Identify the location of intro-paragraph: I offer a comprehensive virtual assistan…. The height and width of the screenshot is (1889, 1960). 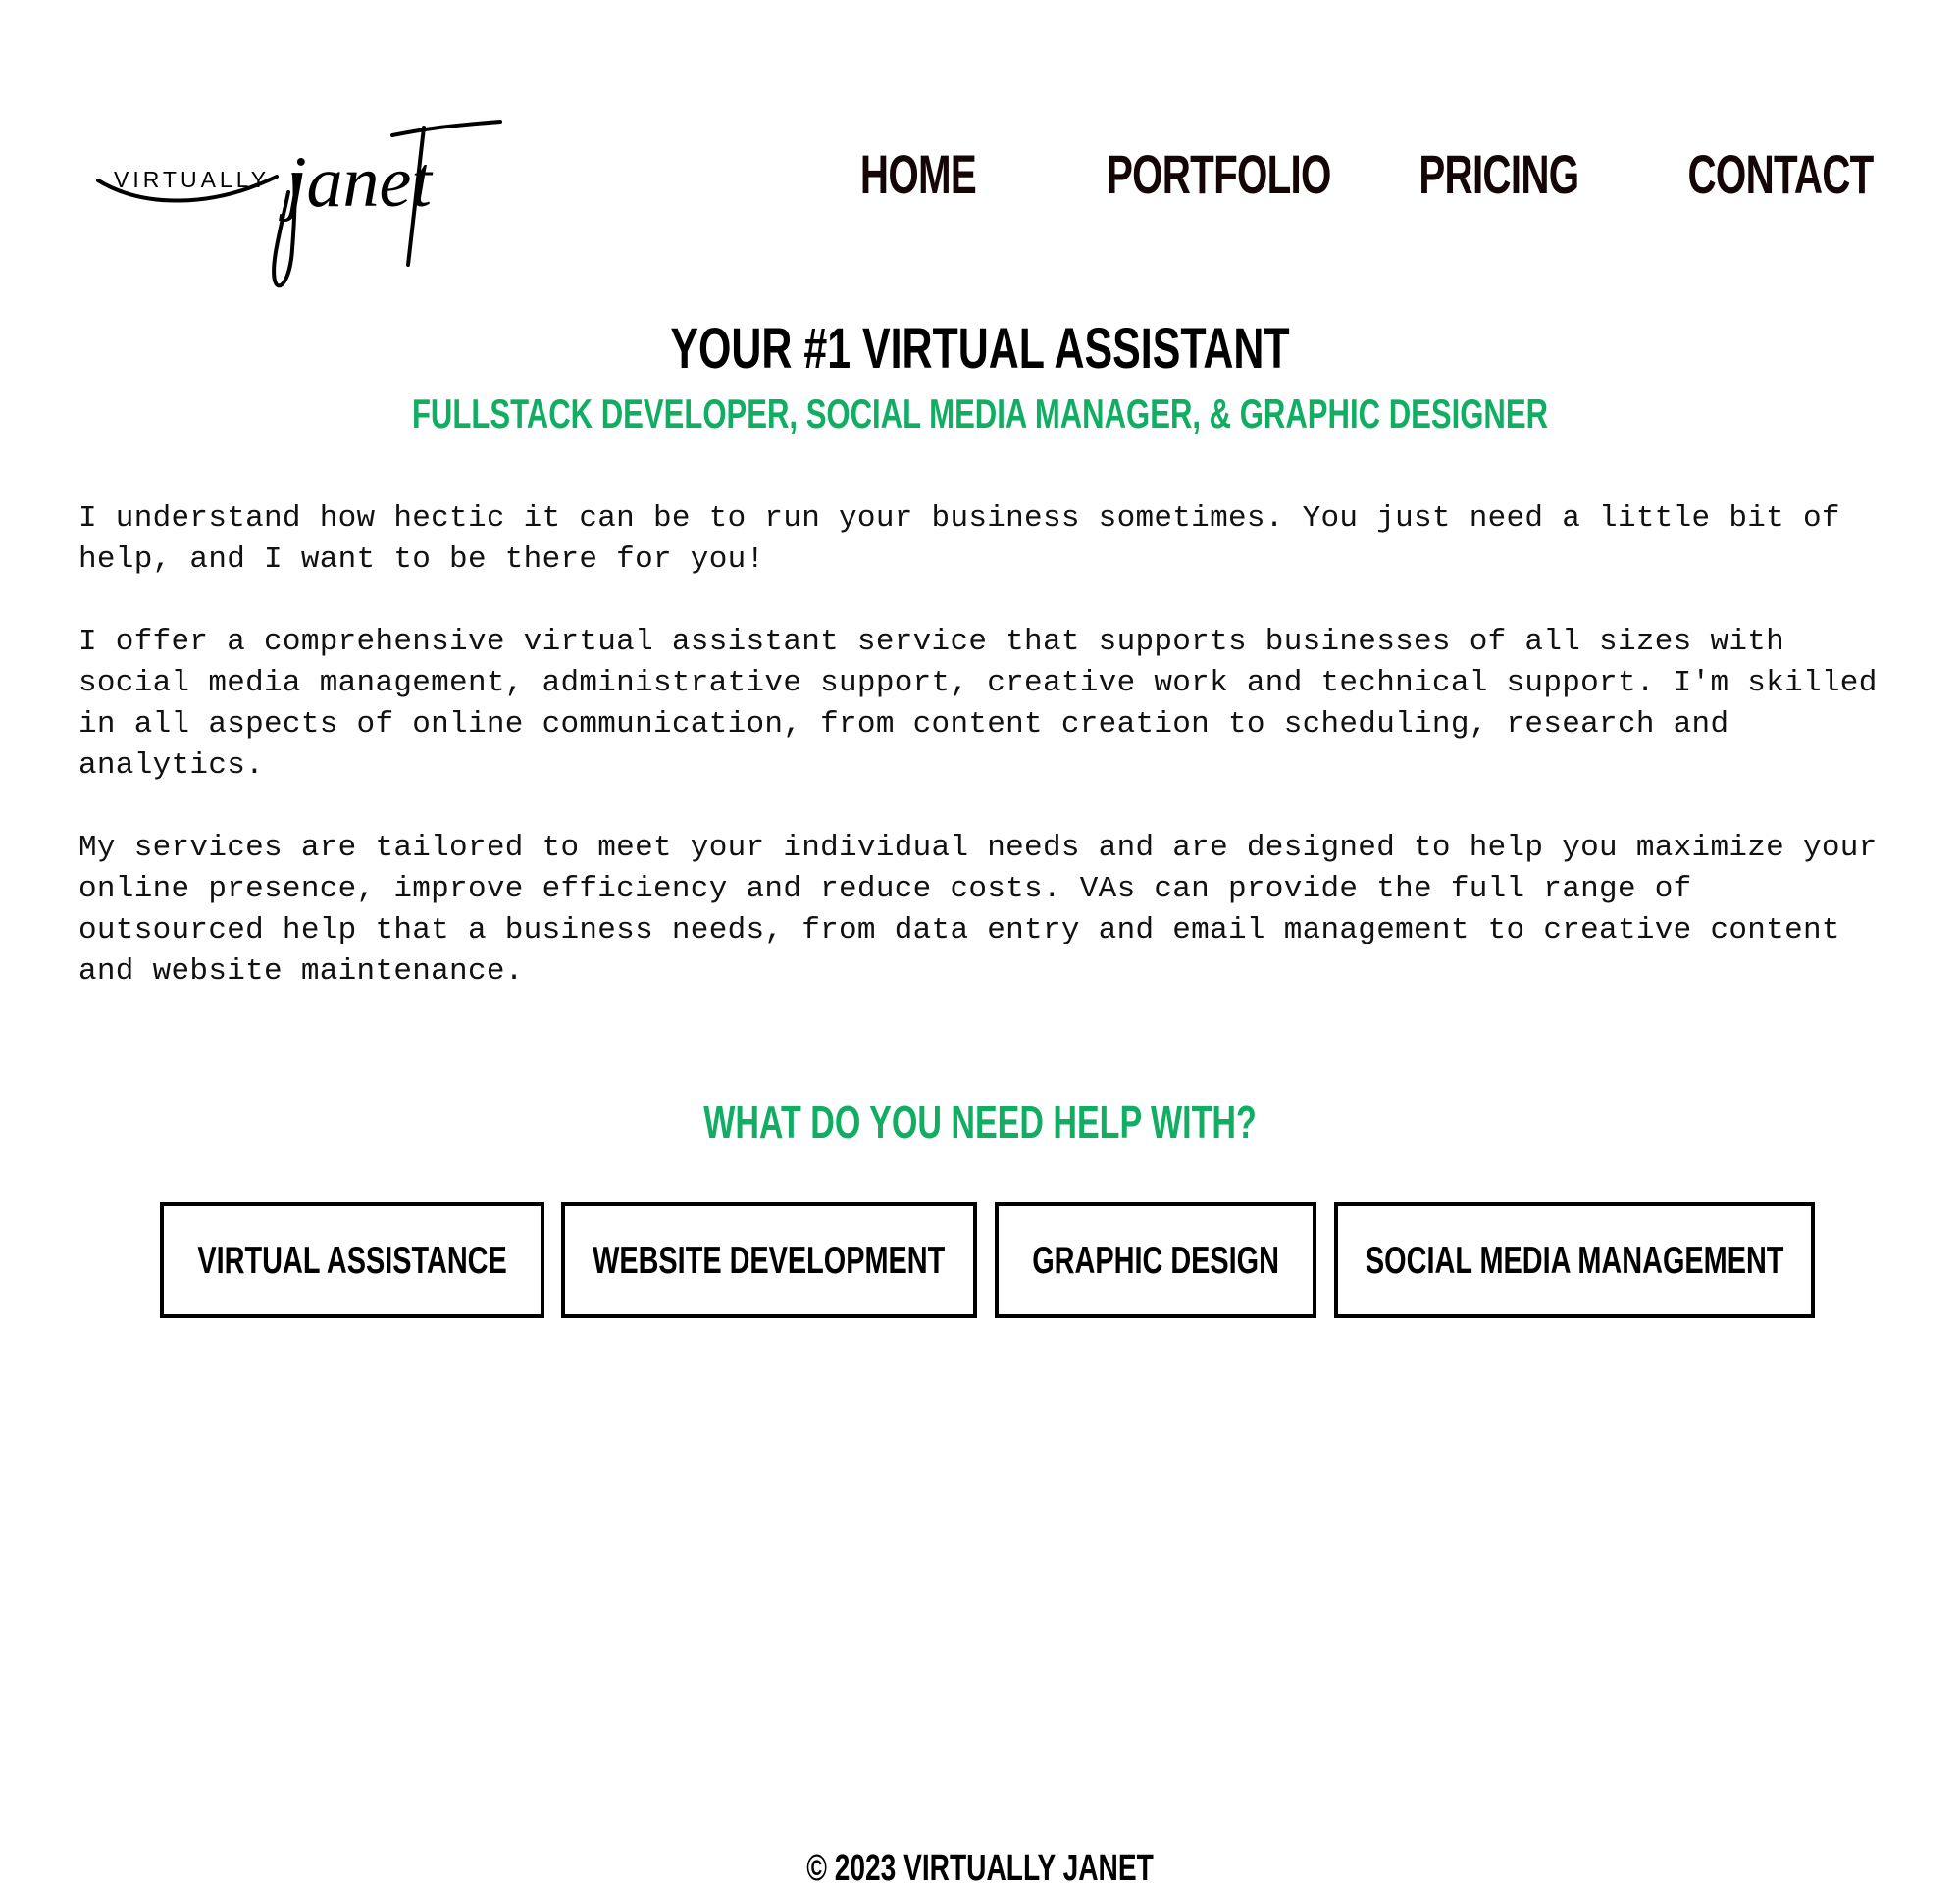
(978, 704).